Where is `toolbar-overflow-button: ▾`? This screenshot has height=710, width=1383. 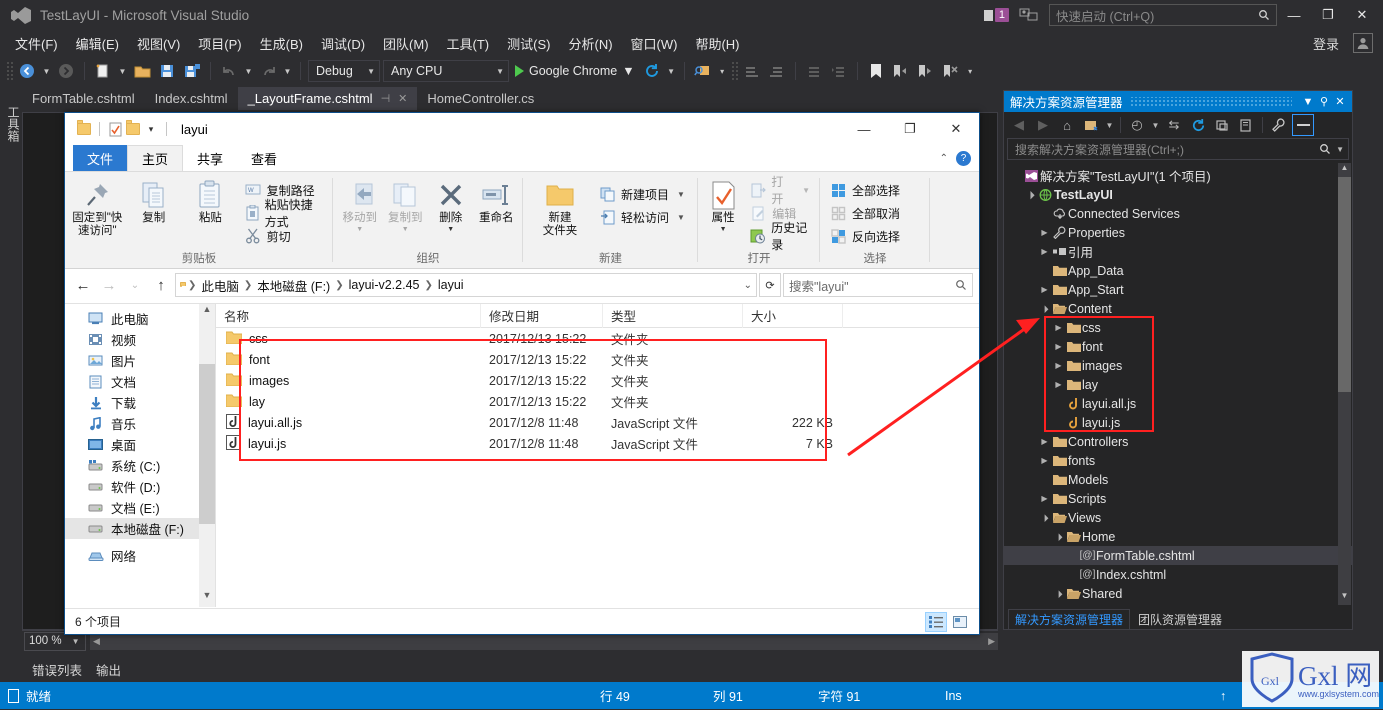
toolbar-overflow-button: ▾ is located at coordinates (970, 71).